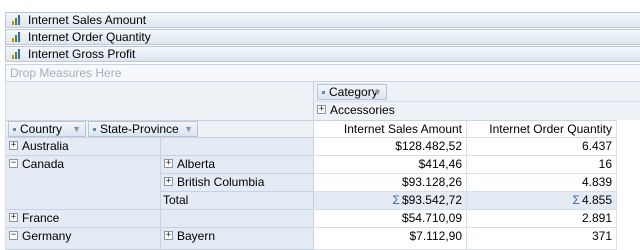 The image size is (640, 250). What do you see at coordinates (82, 239) in the screenshot?
I see `row-header-country: − Germany` at bounding box center [82, 239].